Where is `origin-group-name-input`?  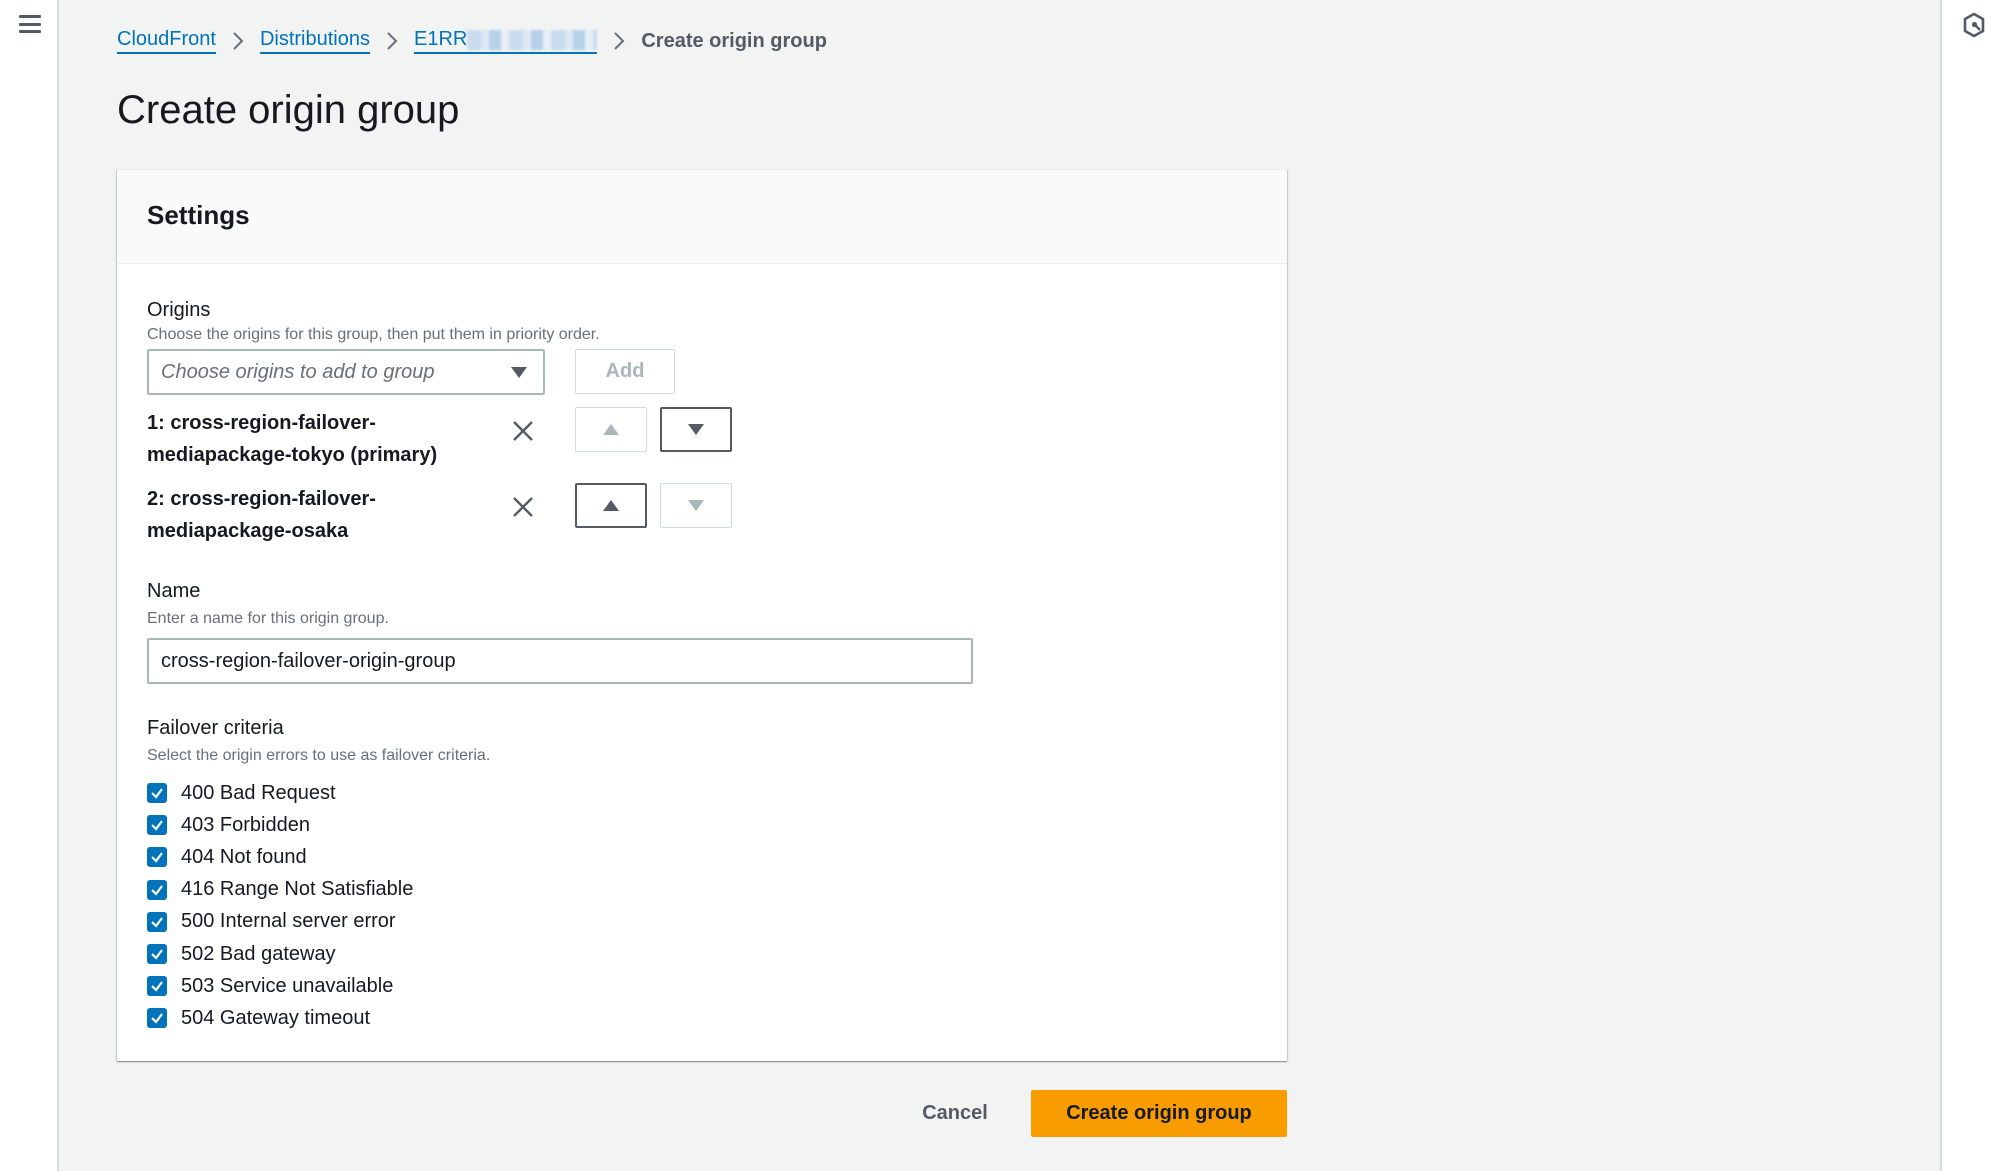
origin-group-name-input is located at coordinates (560, 661).